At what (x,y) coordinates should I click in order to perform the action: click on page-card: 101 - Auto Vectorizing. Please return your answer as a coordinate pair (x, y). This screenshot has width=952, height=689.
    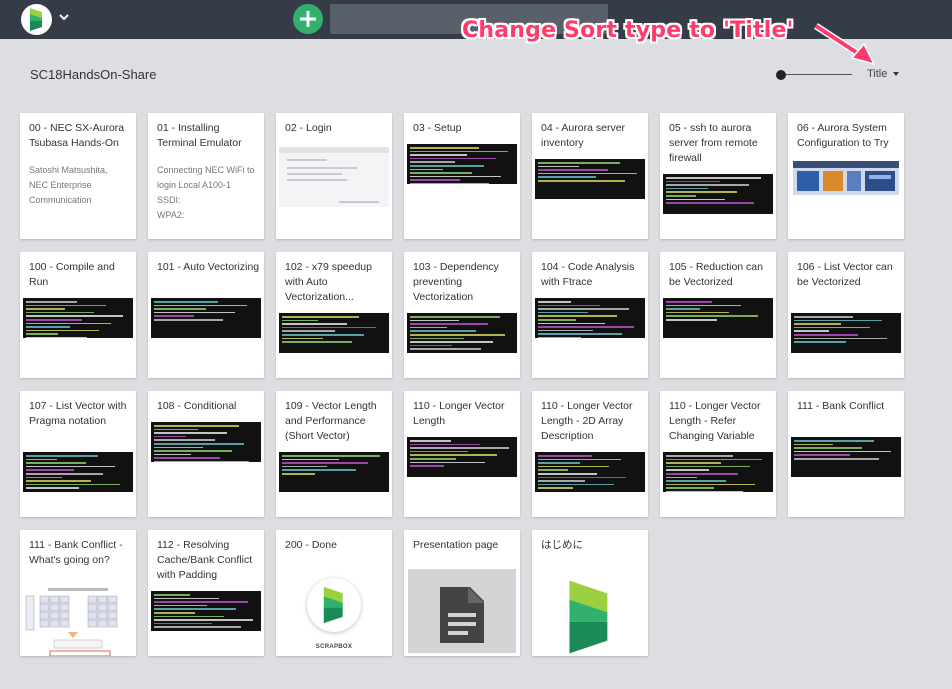
    Looking at the image, I should click on (206, 315).